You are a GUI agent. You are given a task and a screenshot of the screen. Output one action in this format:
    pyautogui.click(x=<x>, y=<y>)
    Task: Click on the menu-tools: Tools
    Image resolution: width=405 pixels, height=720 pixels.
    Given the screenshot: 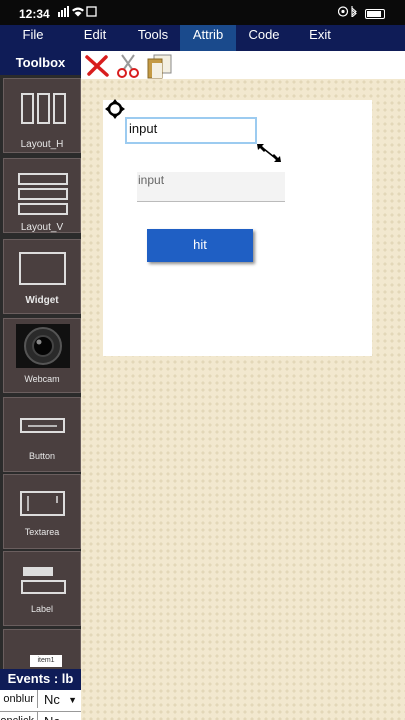 What is the action you would take?
    pyautogui.click(x=153, y=38)
    